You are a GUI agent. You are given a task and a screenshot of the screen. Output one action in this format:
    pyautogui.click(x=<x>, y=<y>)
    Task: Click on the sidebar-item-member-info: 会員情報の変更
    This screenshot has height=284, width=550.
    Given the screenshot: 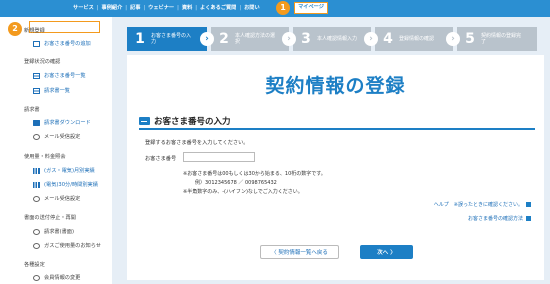 What is the action you would take?
    pyautogui.click(x=56, y=277)
    